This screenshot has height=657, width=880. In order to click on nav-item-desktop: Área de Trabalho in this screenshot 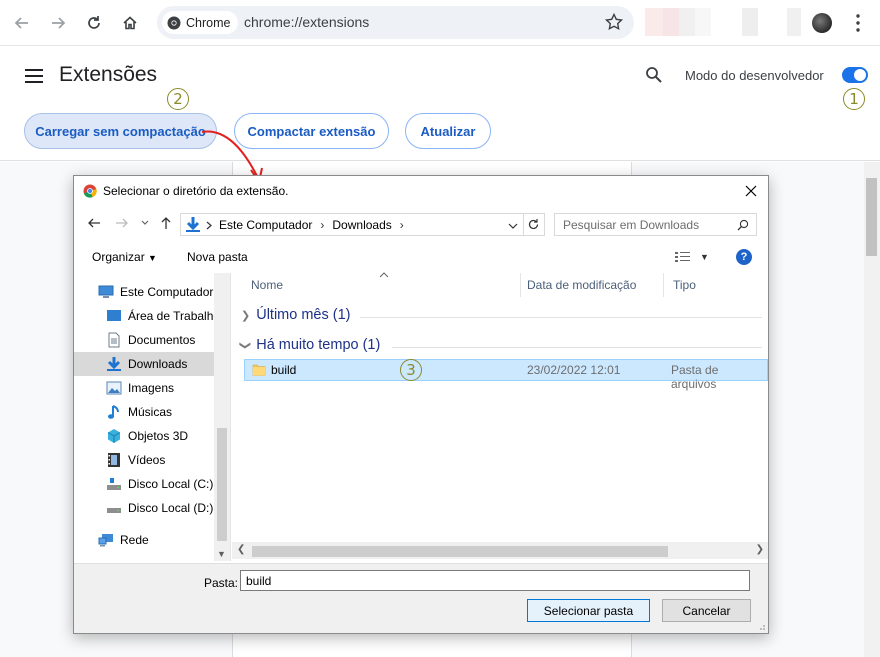, I will do `click(144, 316)`.